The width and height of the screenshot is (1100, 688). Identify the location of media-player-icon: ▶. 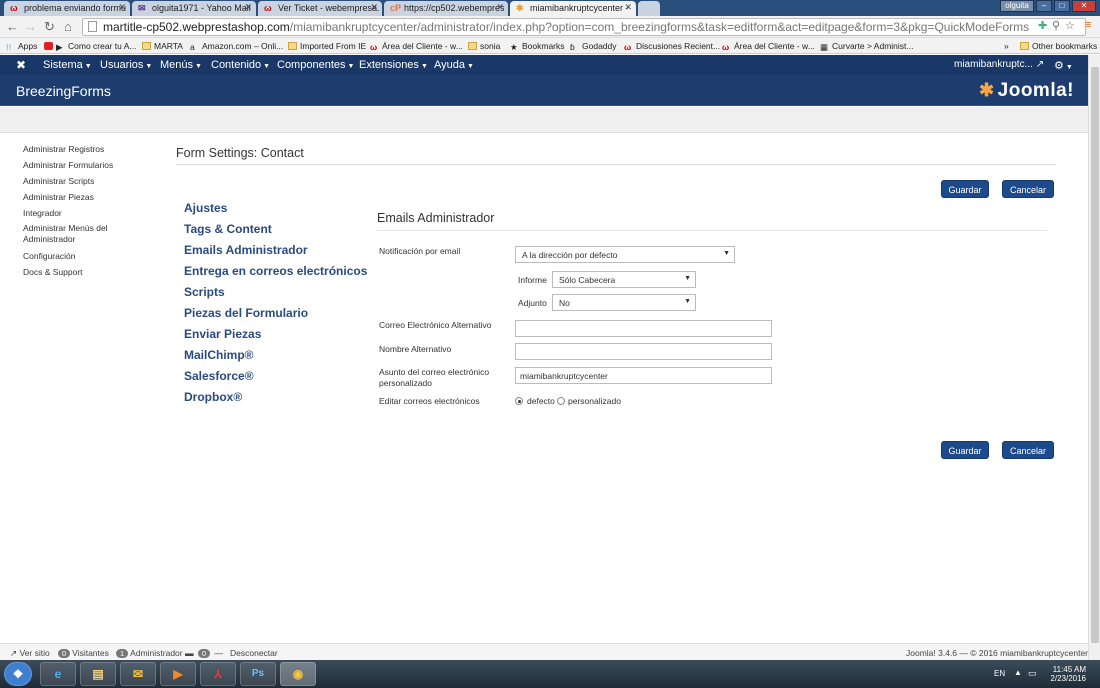
(178, 674).